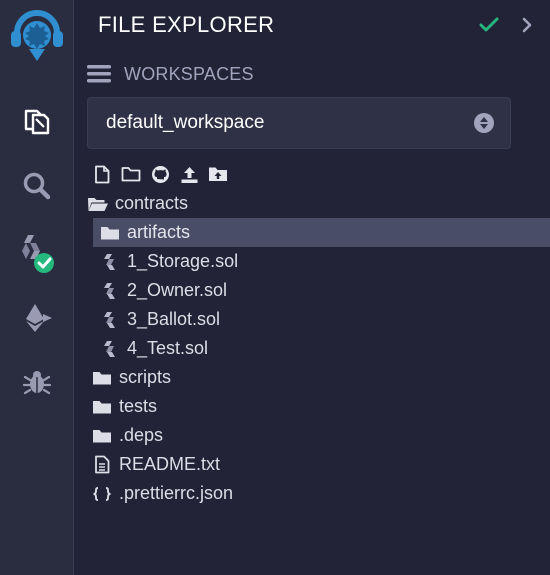 The width and height of the screenshot is (550, 575). Describe the element at coordinates (36, 252) in the screenshot. I see `solidity-compiler-icon` at that location.